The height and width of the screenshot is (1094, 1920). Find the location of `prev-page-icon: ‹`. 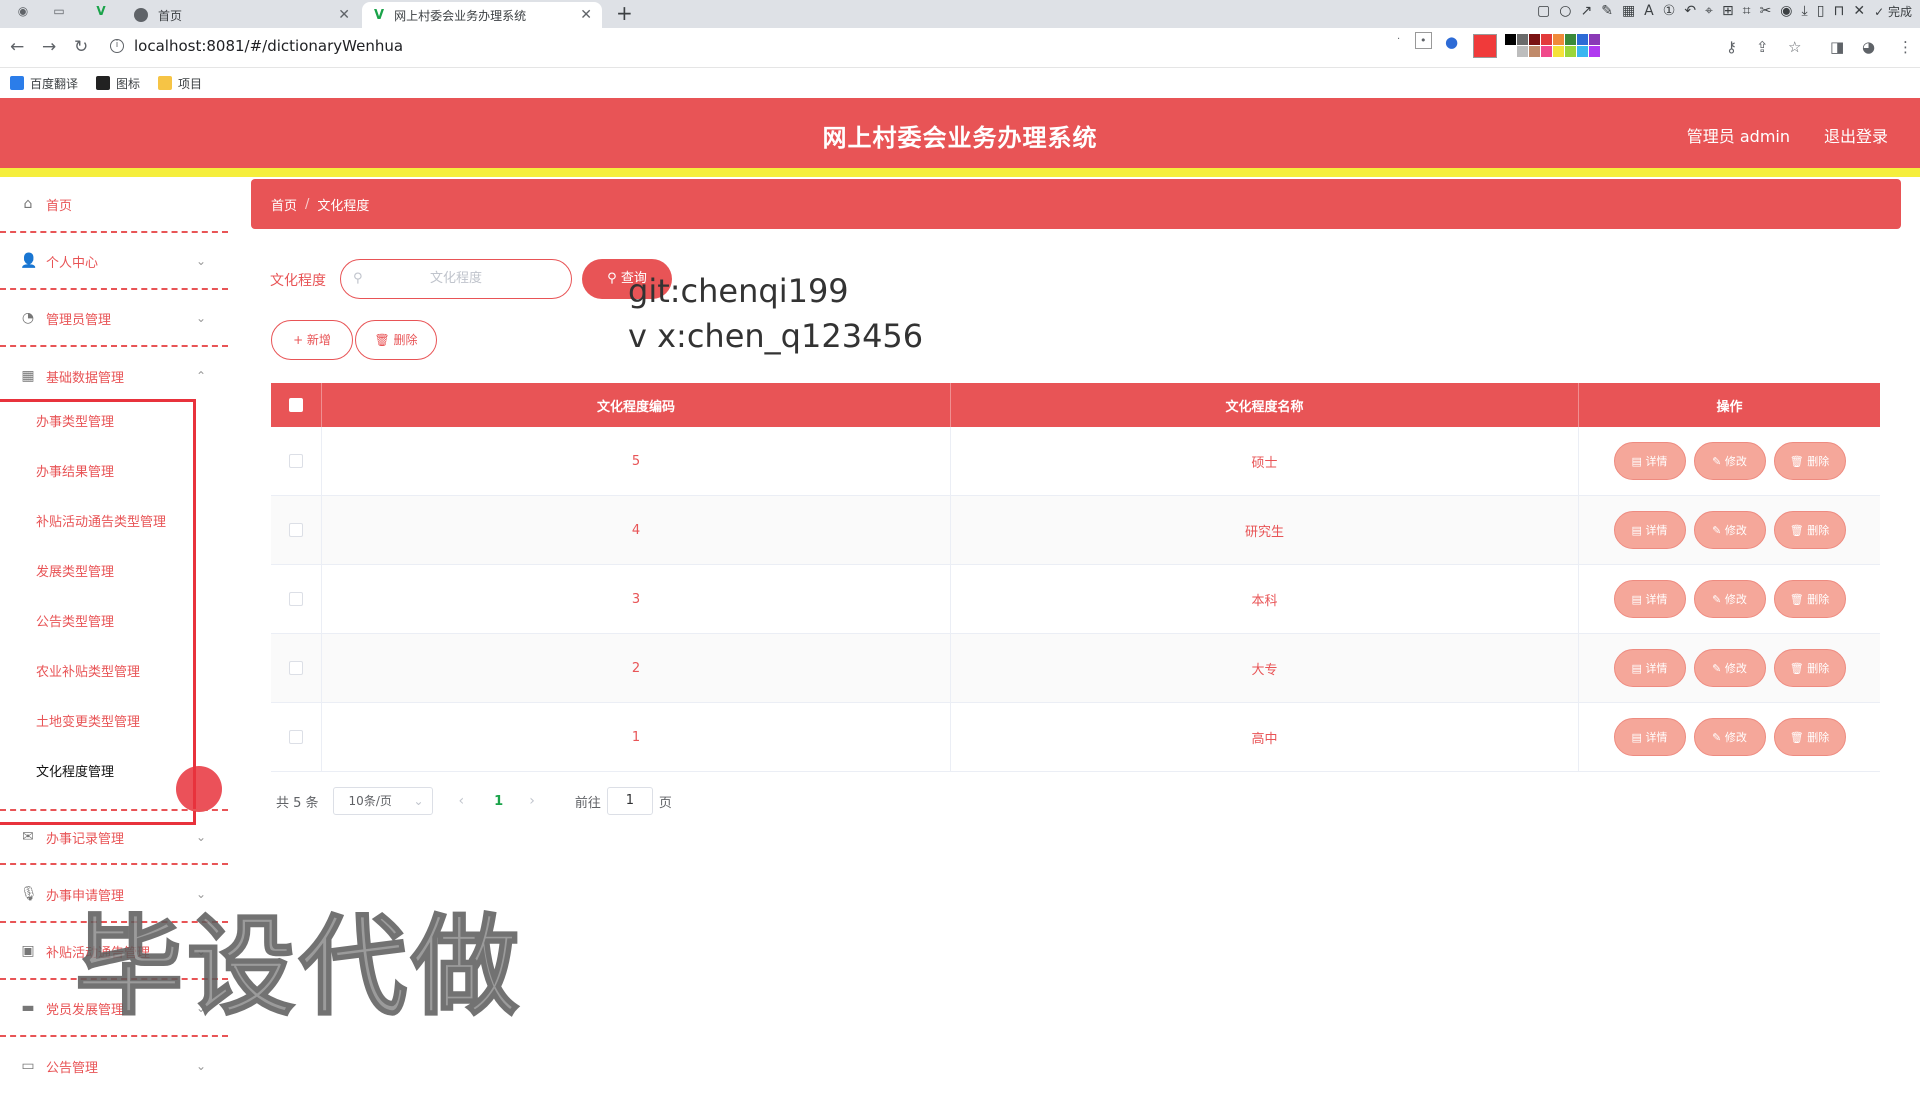

prev-page-icon: ‹ is located at coordinates (462, 801).